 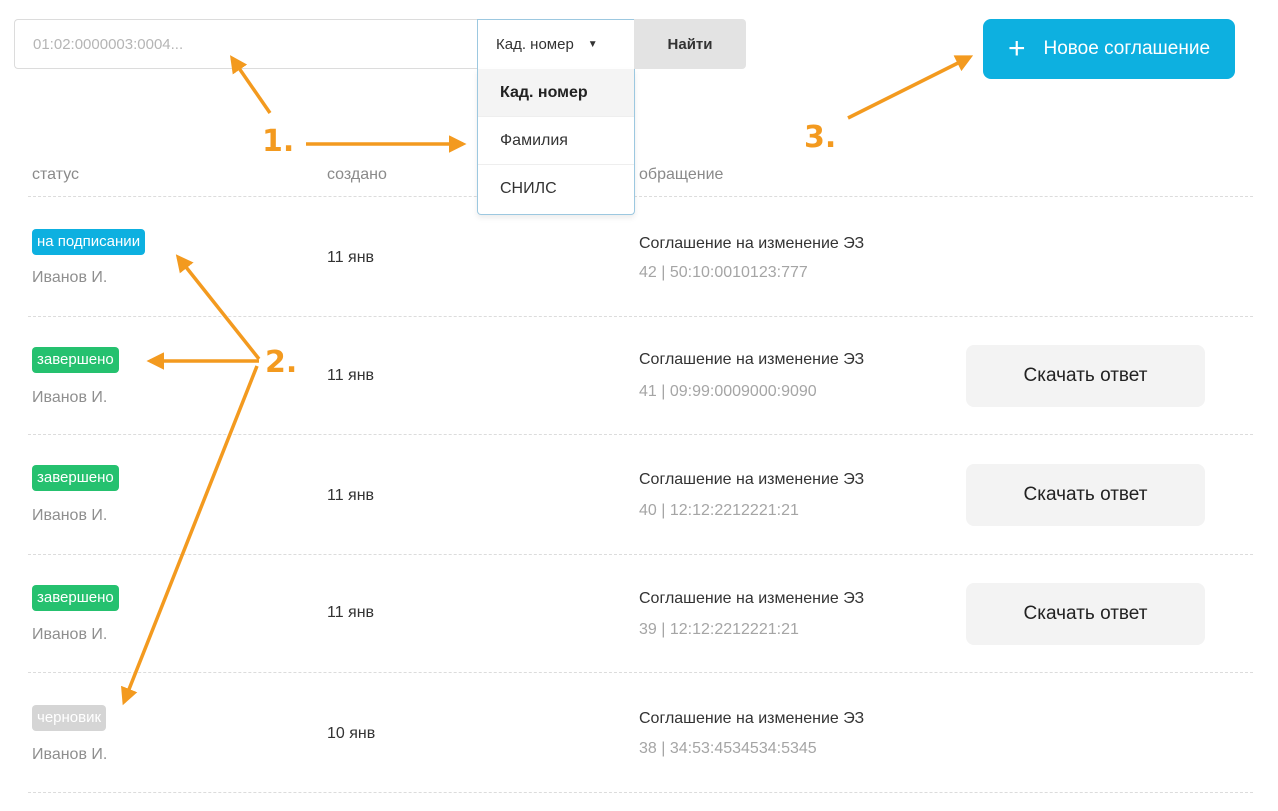 I want to click on dropdown-option-surname: Фамилия, so click(x=556, y=141).